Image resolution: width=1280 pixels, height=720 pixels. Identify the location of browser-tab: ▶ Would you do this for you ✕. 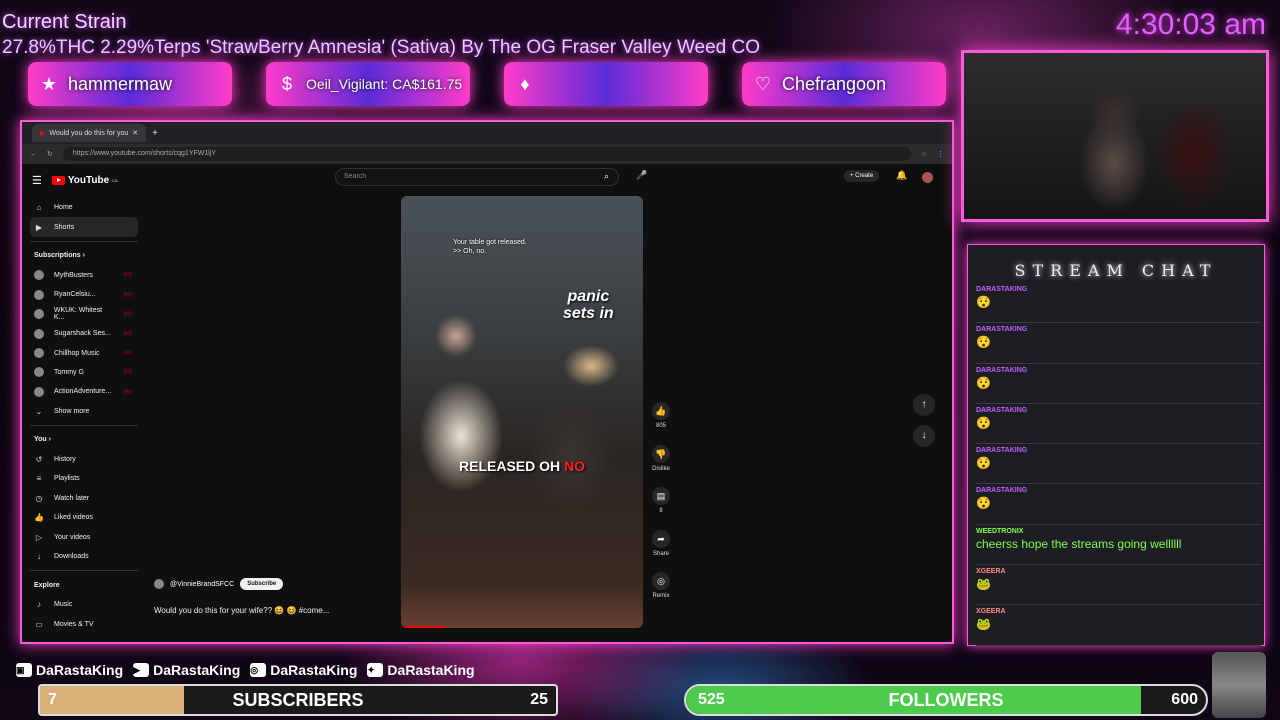
(89, 133).